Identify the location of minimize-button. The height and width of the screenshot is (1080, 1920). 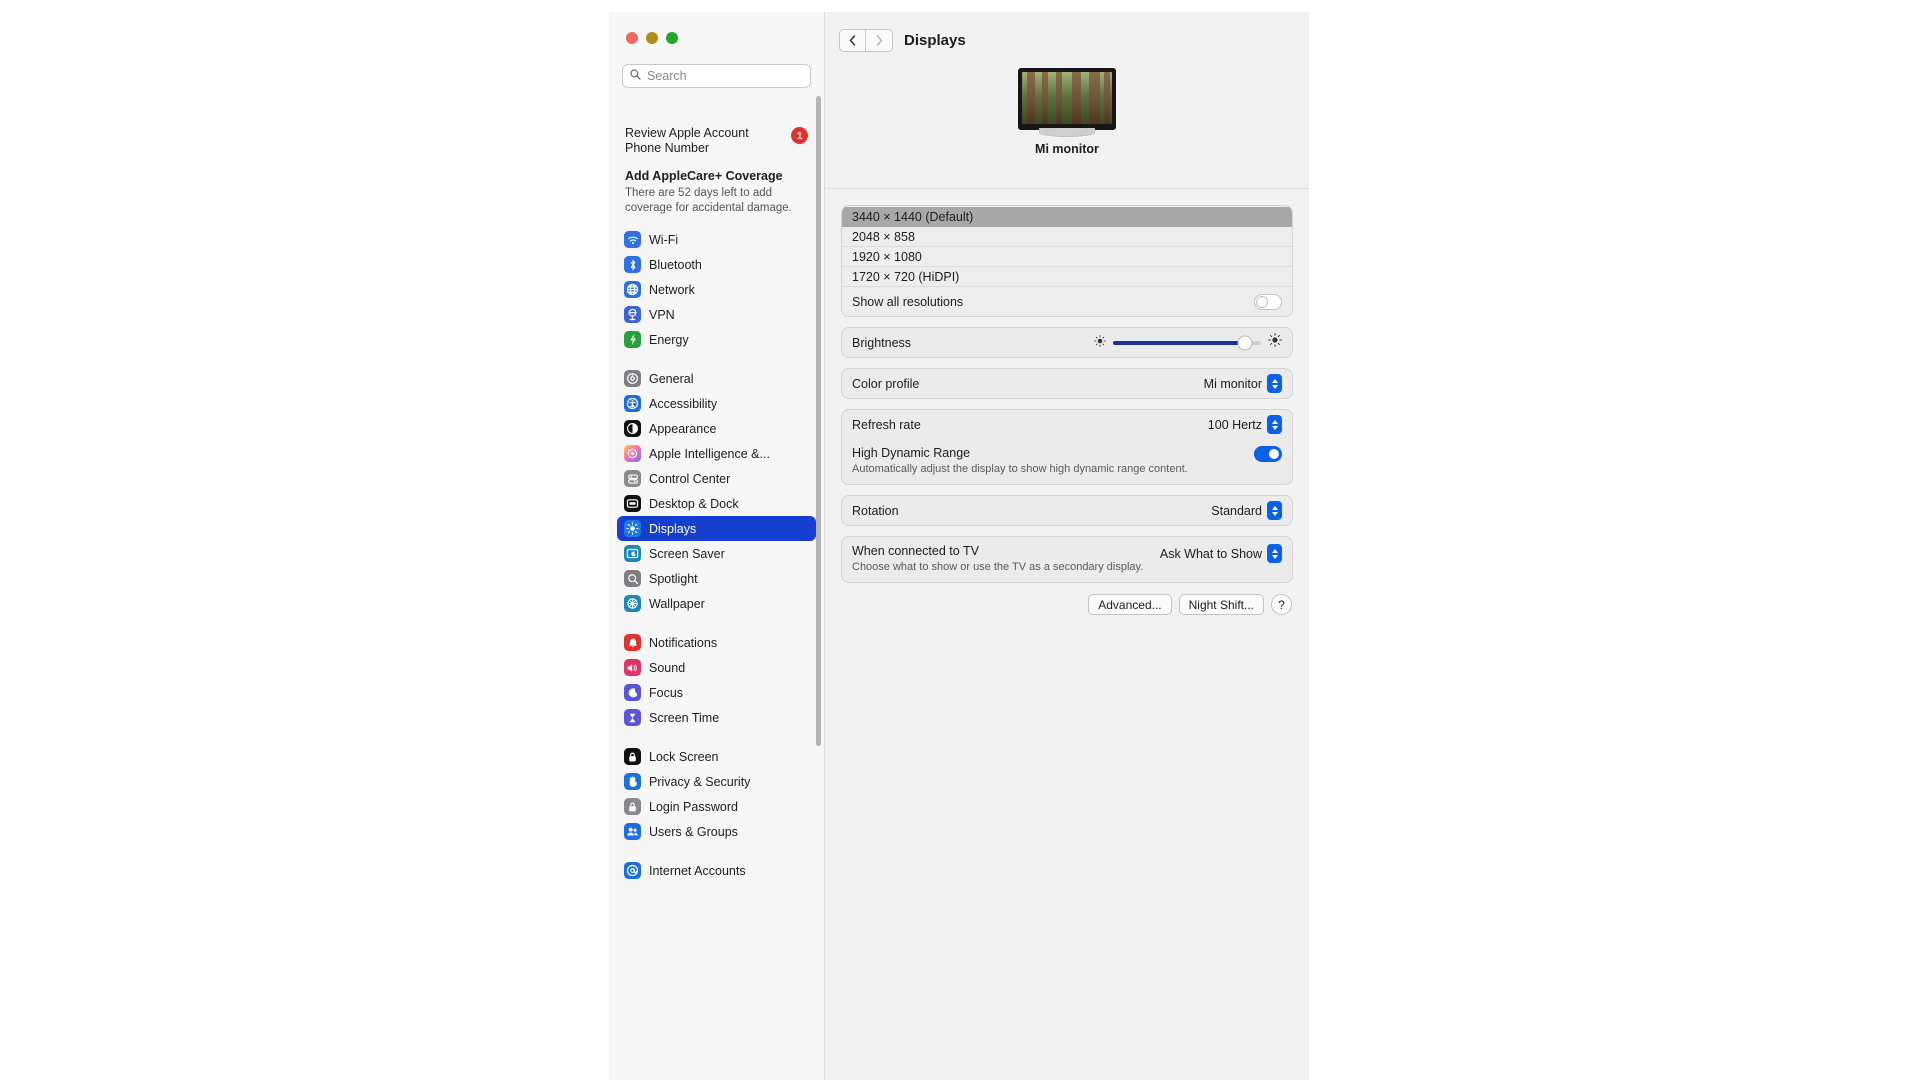
(652, 38).